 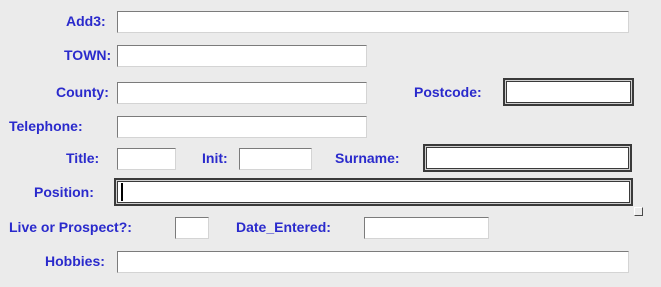 I want to click on title-label: Title:, so click(x=83, y=158).